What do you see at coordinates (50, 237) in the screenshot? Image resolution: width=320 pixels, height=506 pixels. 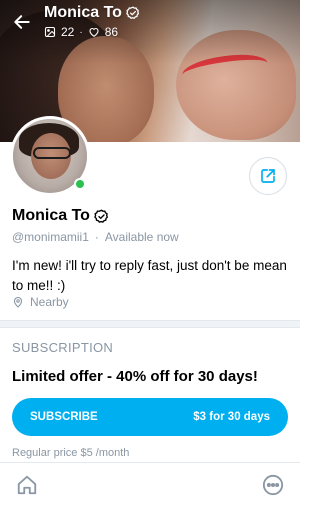 I see `profile-handle: @monimamii1` at bounding box center [50, 237].